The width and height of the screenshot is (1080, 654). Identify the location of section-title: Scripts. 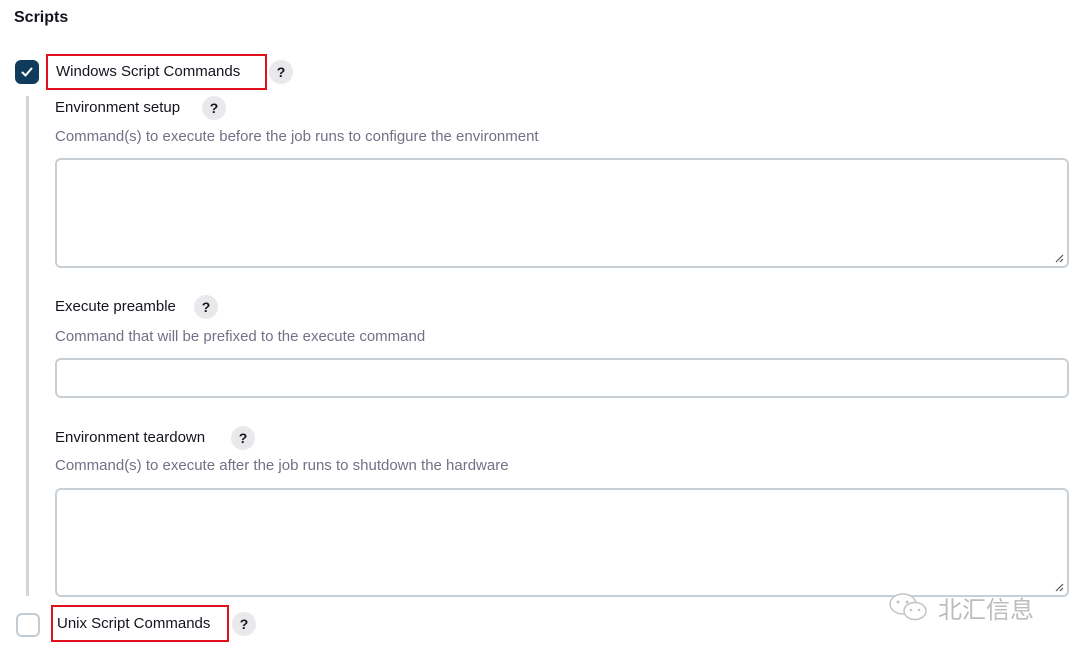
(41, 17).